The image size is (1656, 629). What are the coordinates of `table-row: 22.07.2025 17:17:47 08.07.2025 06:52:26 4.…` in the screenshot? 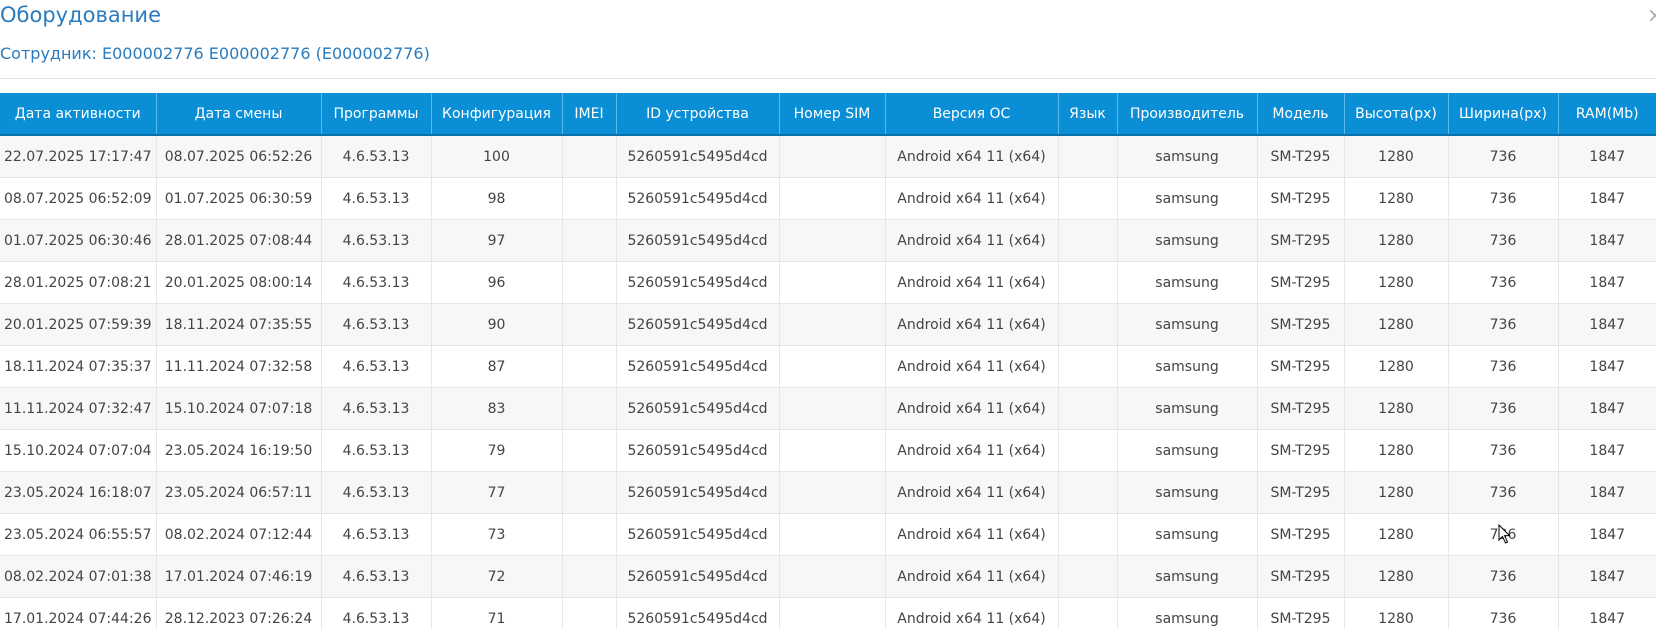 It's located at (828, 156).